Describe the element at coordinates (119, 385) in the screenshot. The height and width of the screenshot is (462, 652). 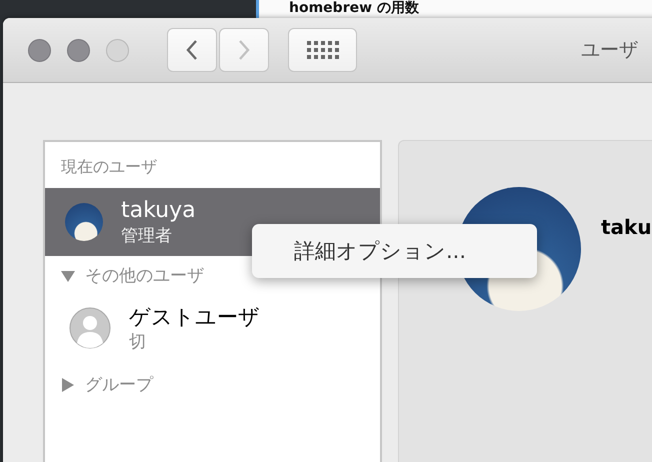
I see `section-header: グループ` at that location.